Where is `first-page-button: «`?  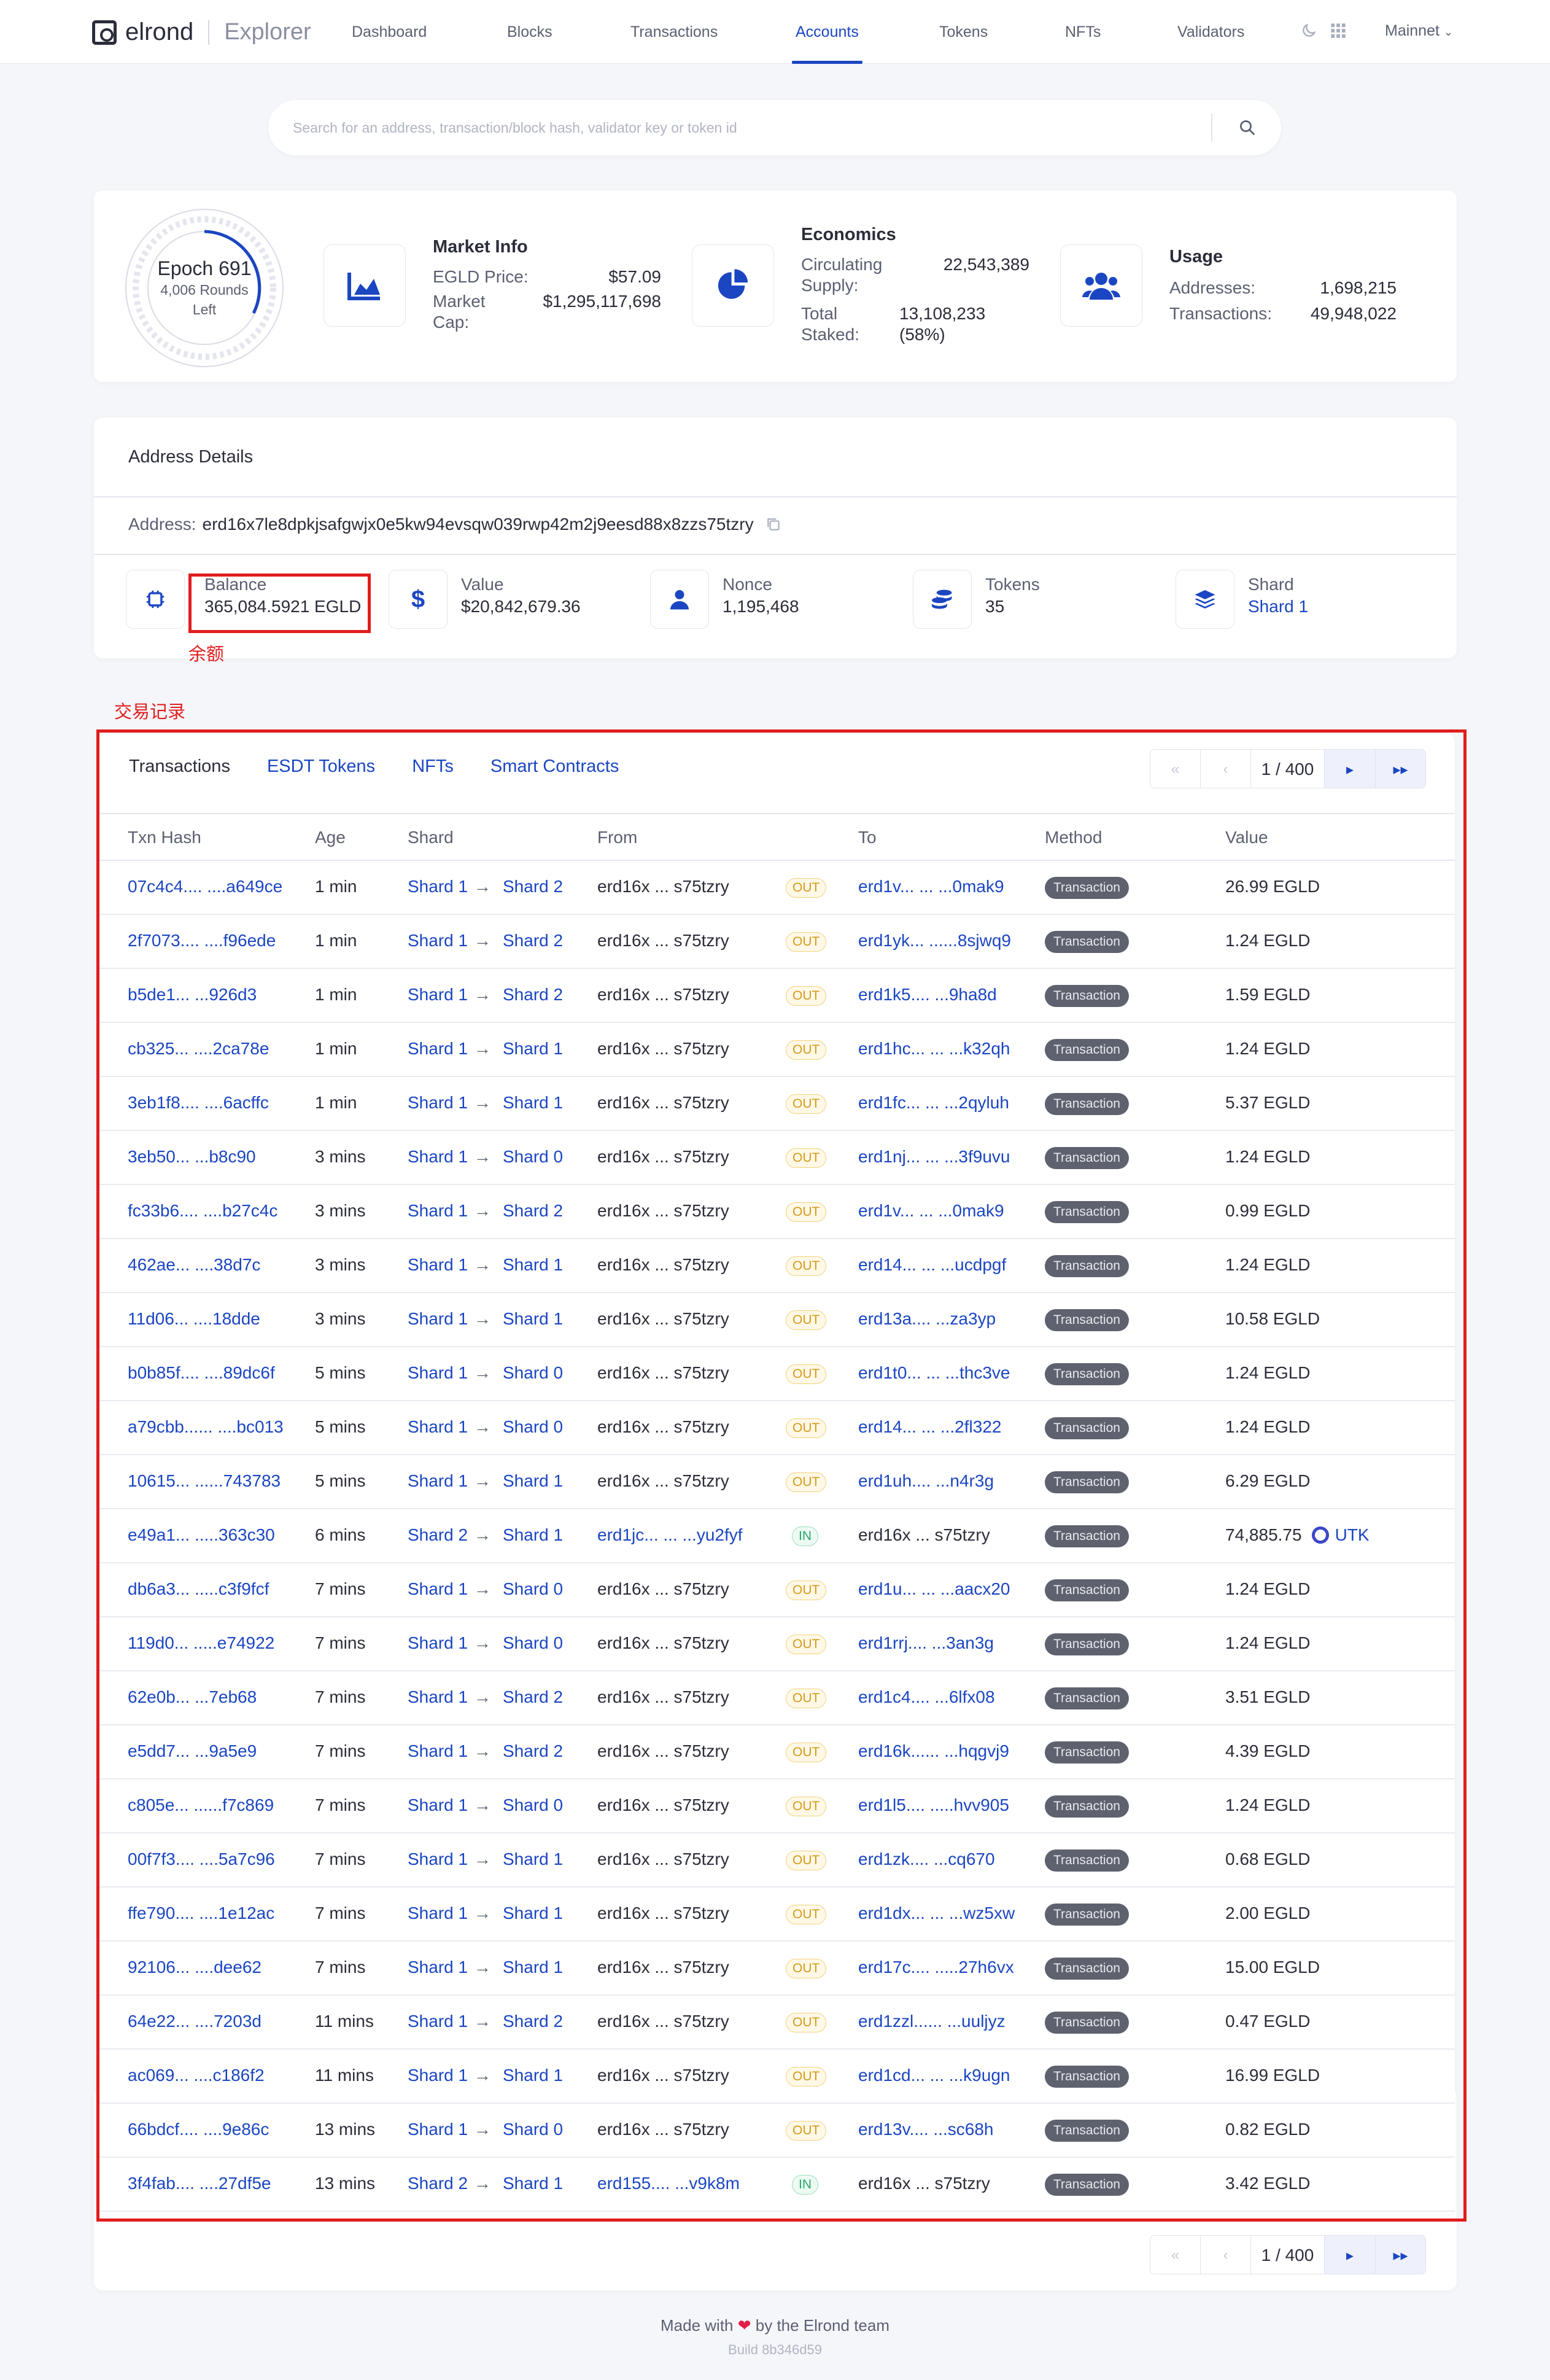 first-page-button: « is located at coordinates (1175, 2255).